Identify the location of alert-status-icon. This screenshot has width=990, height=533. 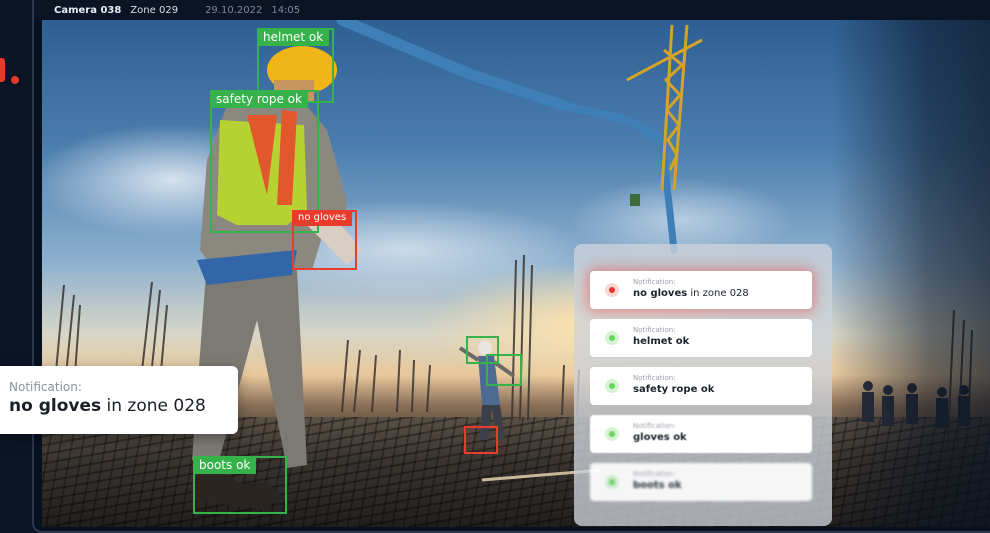
(612, 290).